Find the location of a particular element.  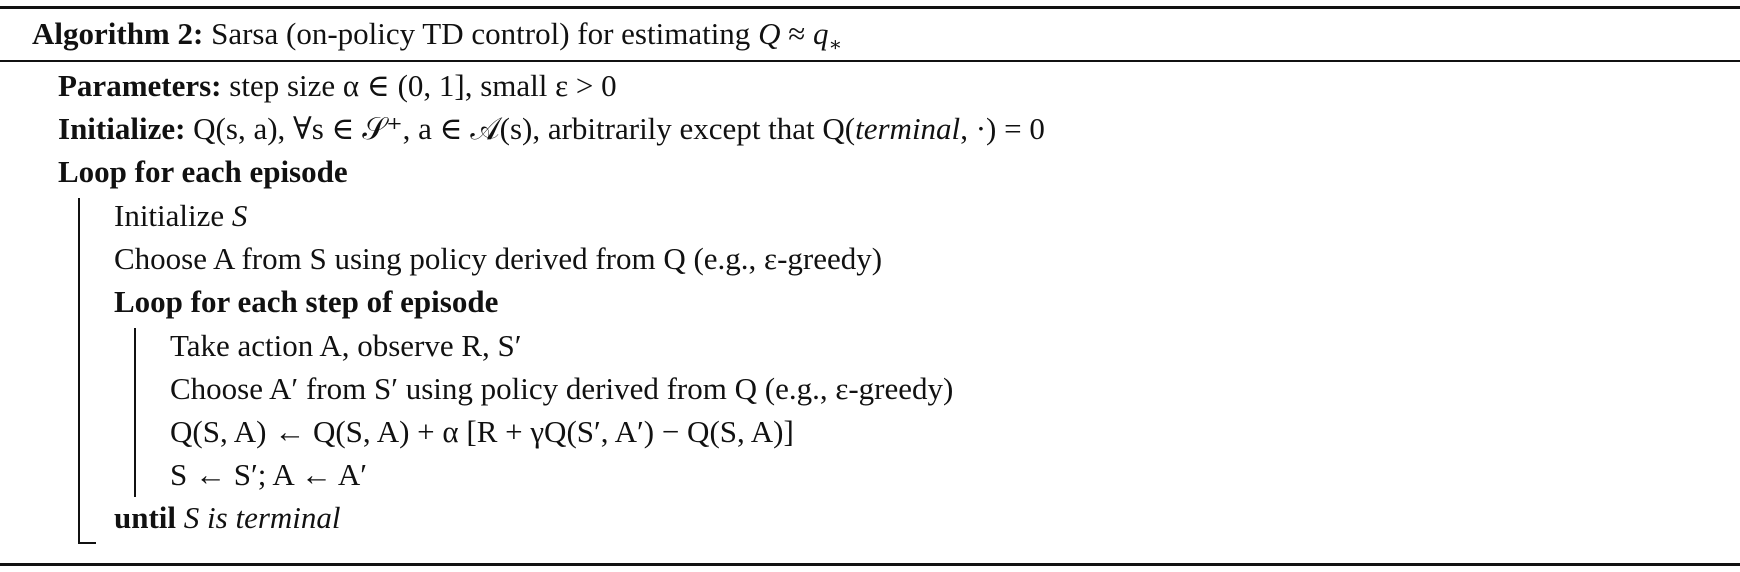

bottom-rule is located at coordinates (870, 564).